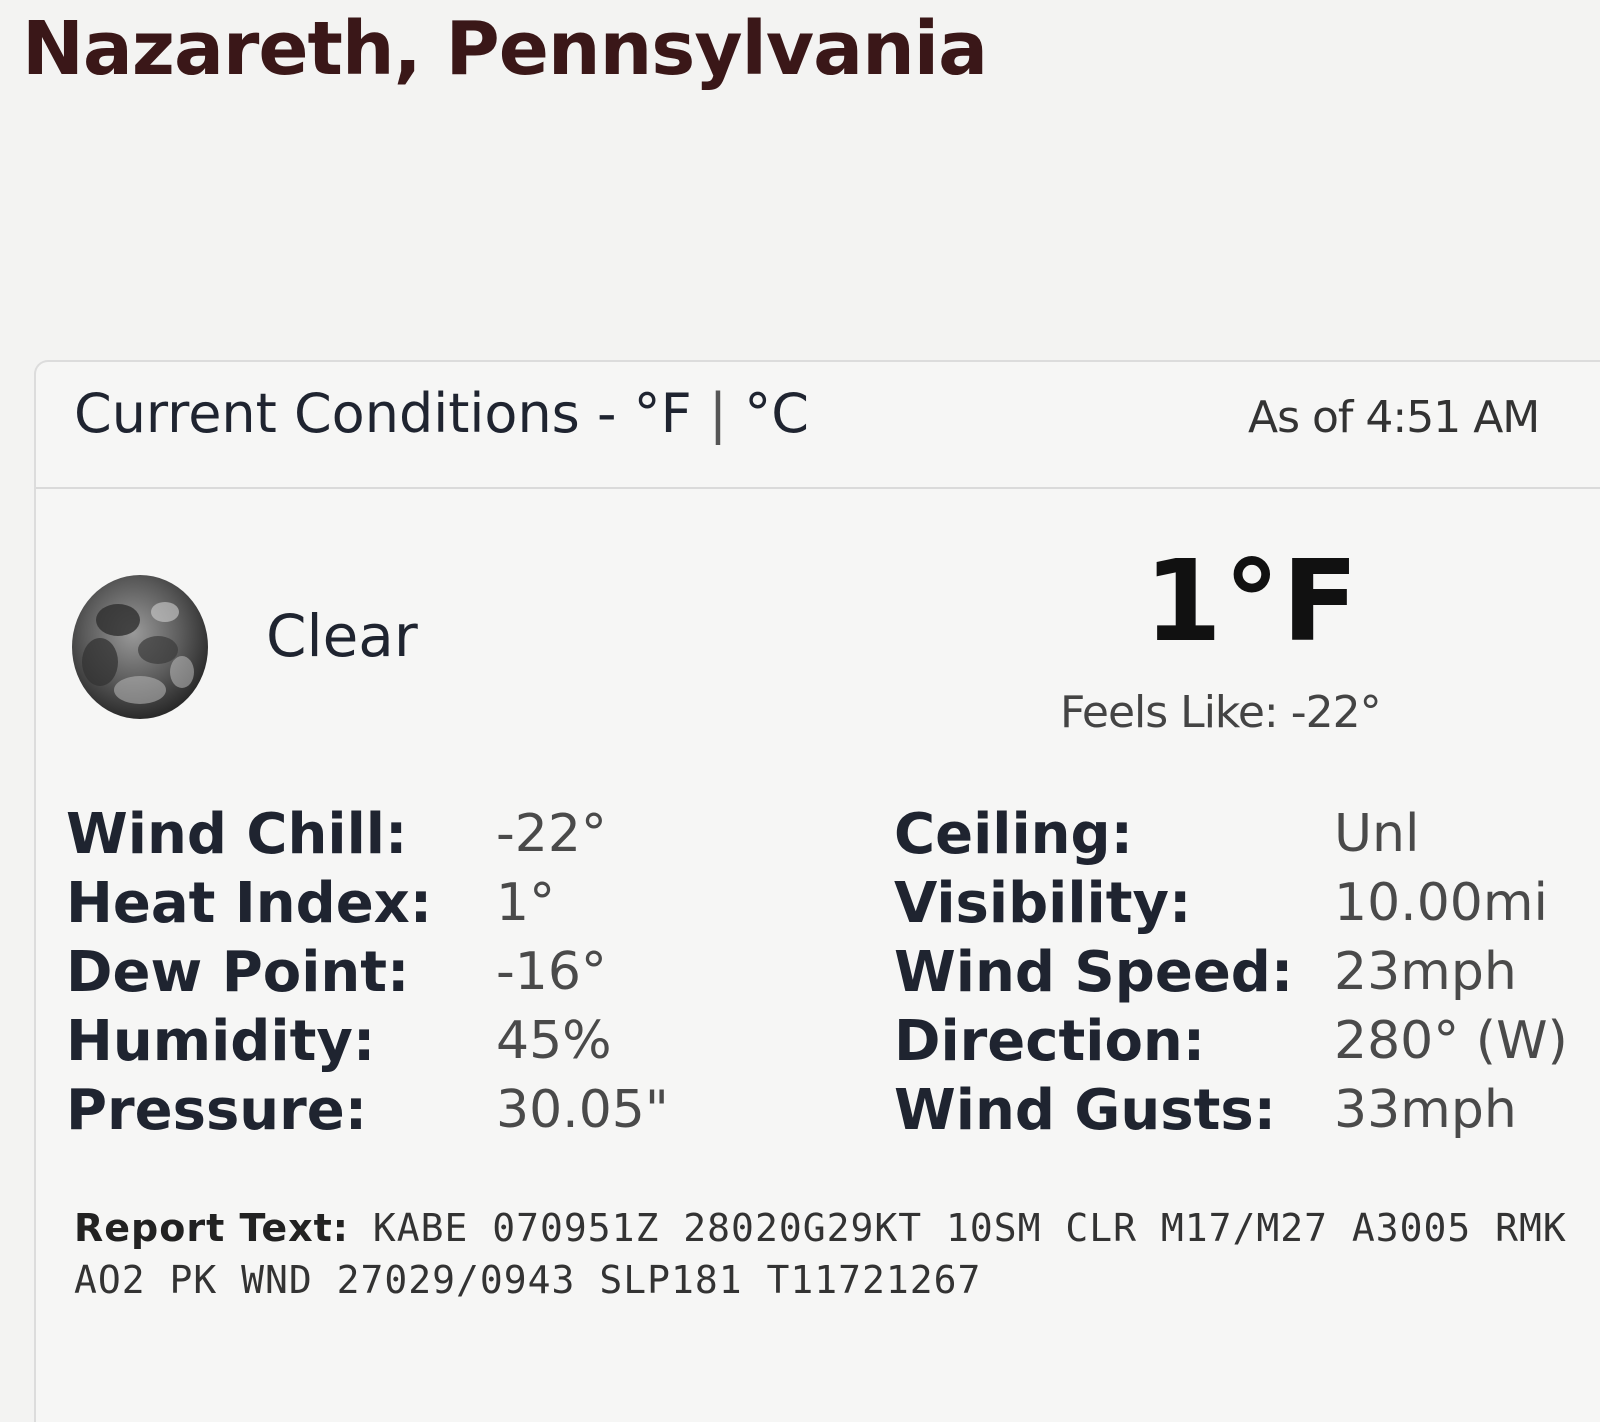 This screenshot has height=1422, width=1600. What do you see at coordinates (1221, 712) in the screenshot?
I see `feels-like: Feels Like: -22°` at bounding box center [1221, 712].